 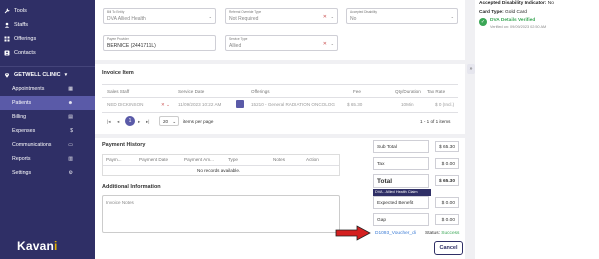 I want to click on field-value: DVA Allied Health, so click(x=126, y=19).